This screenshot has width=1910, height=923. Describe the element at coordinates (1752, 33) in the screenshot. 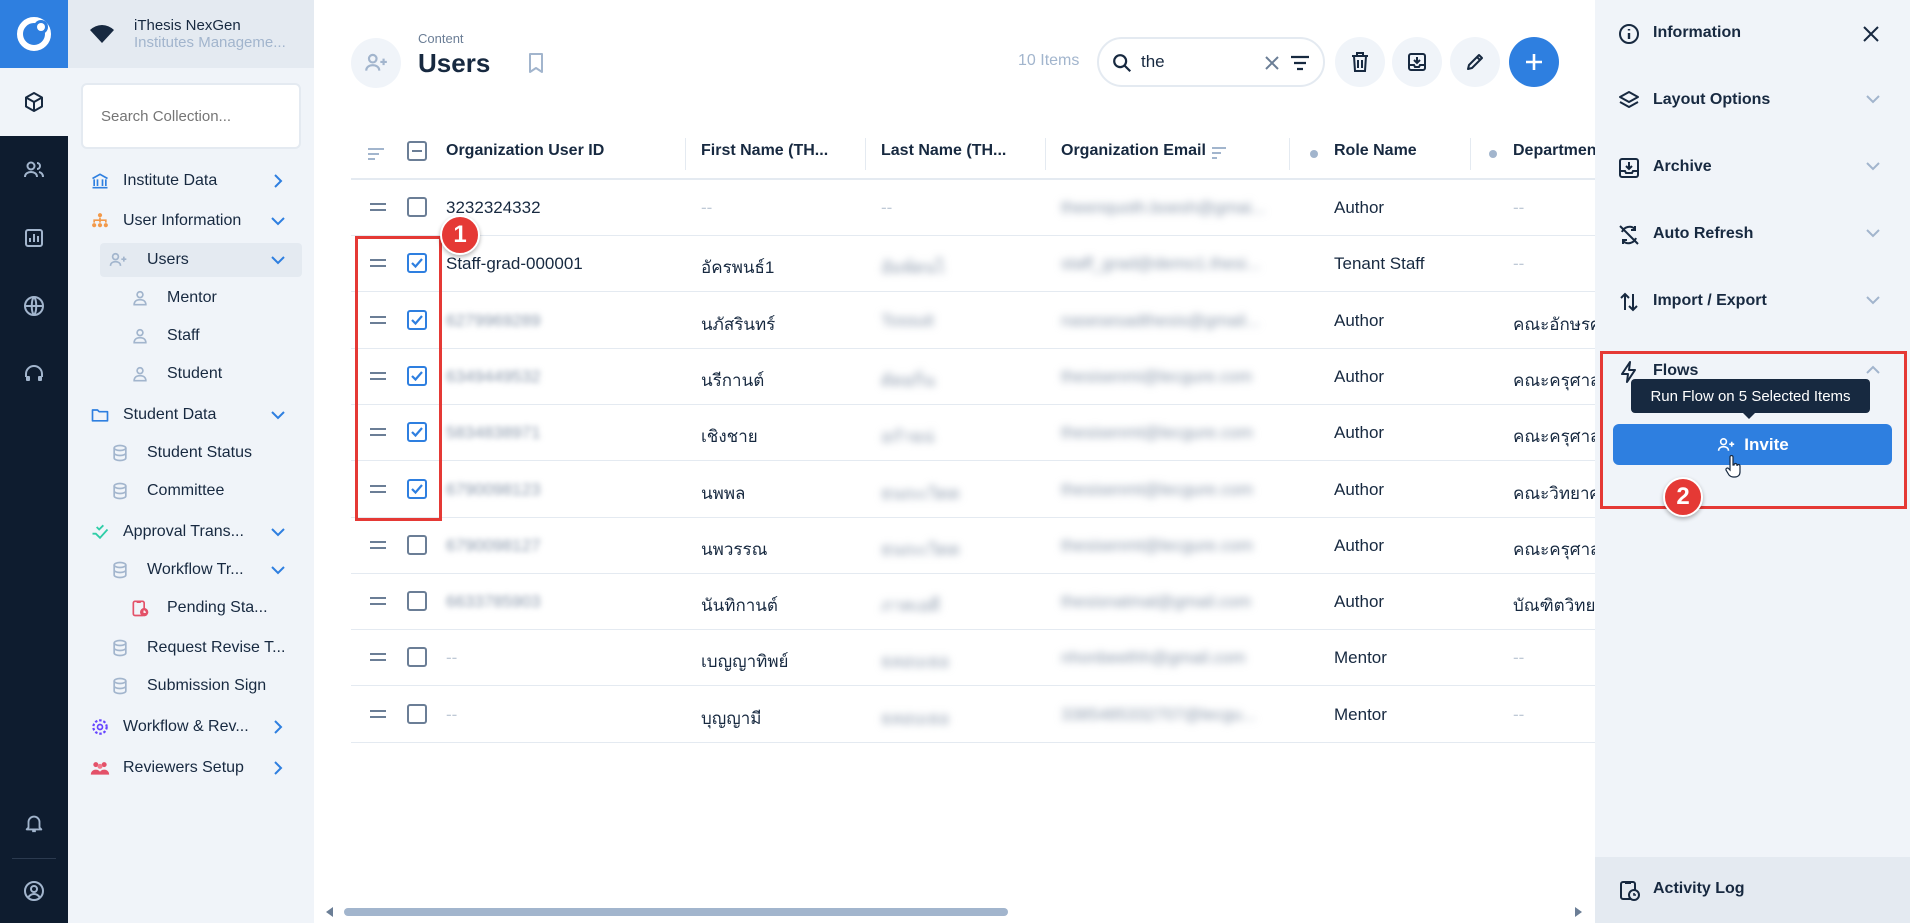

I see `sidebar-item-information: Information` at that location.